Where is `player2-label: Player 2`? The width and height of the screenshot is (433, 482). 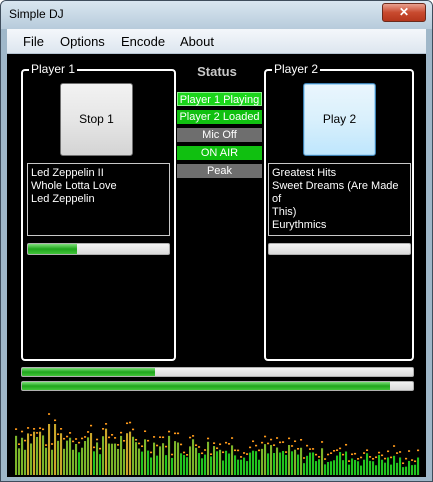
player2-label: Player 2 is located at coordinates (296, 69).